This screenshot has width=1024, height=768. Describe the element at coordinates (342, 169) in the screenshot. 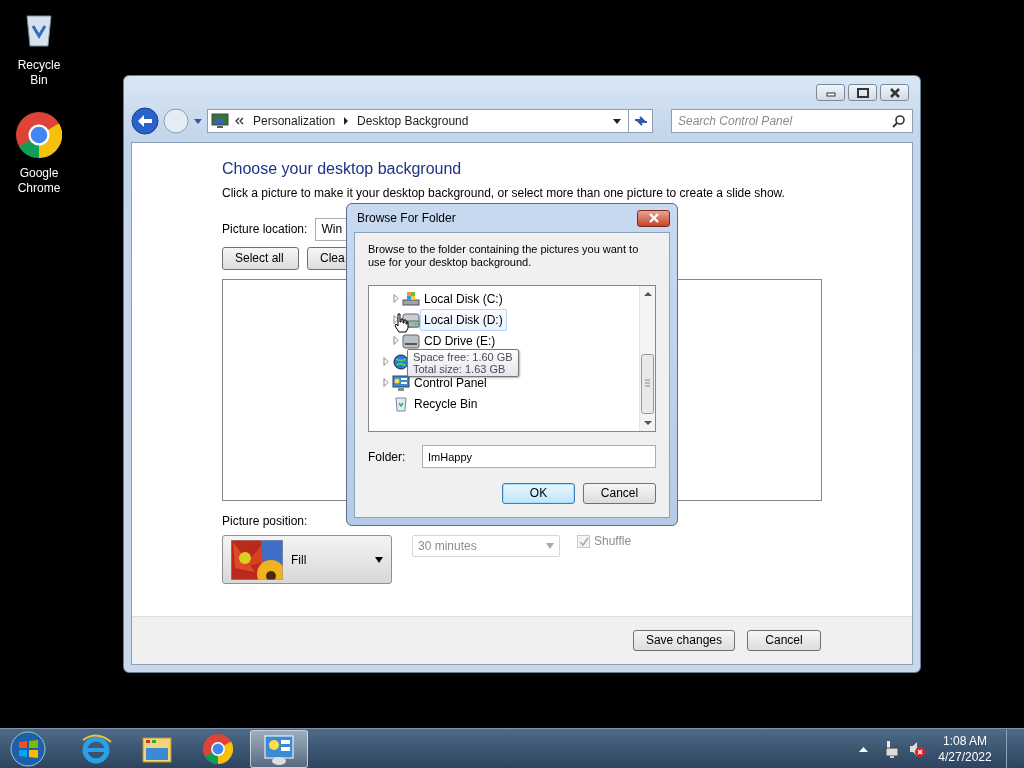

I see `page-heading: Choose your desktop background` at that location.